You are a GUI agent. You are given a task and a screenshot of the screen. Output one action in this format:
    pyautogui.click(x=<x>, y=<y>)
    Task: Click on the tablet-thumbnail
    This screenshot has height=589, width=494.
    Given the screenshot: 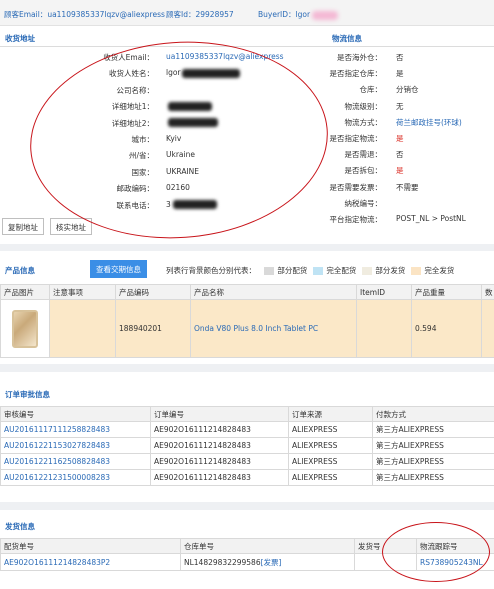 What is the action you would take?
    pyautogui.click(x=25, y=328)
    